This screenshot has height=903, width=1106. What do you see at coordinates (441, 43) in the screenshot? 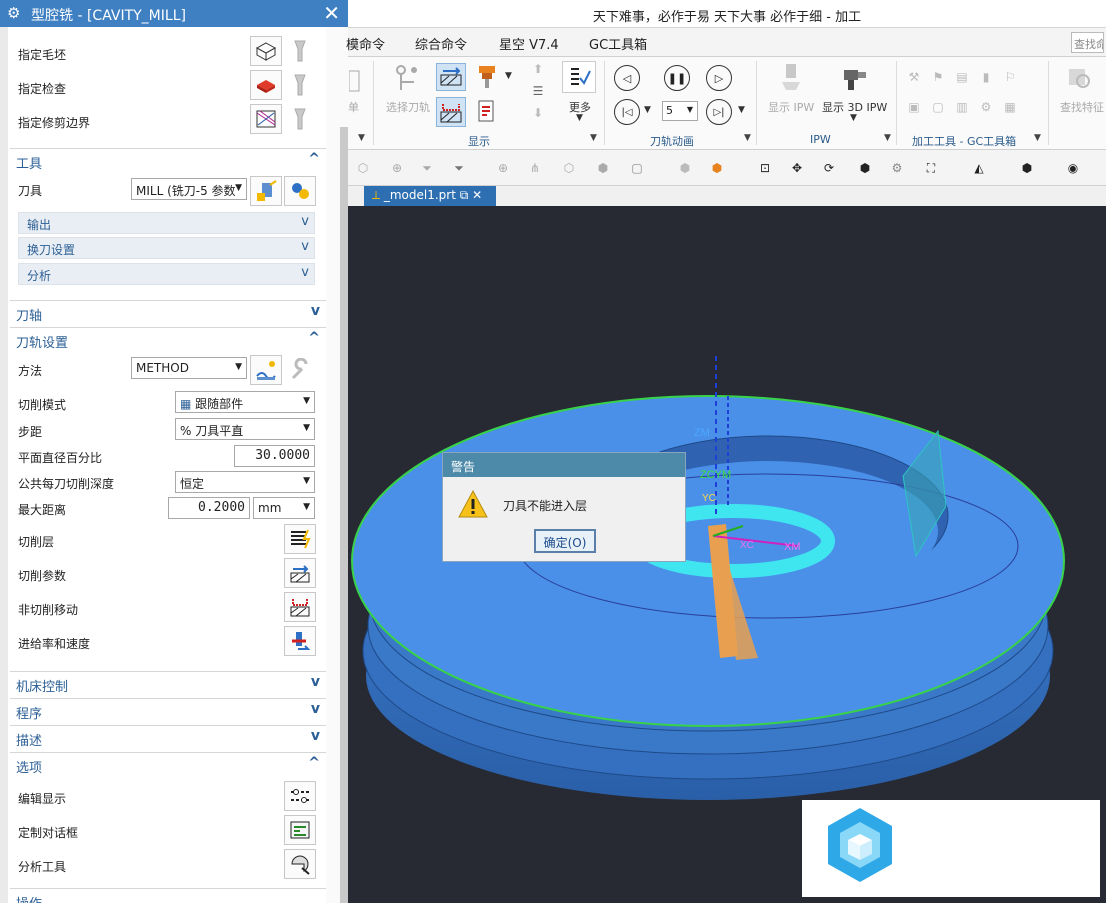
I see `menu-item-combined-commands: 综合命令` at bounding box center [441, 43].